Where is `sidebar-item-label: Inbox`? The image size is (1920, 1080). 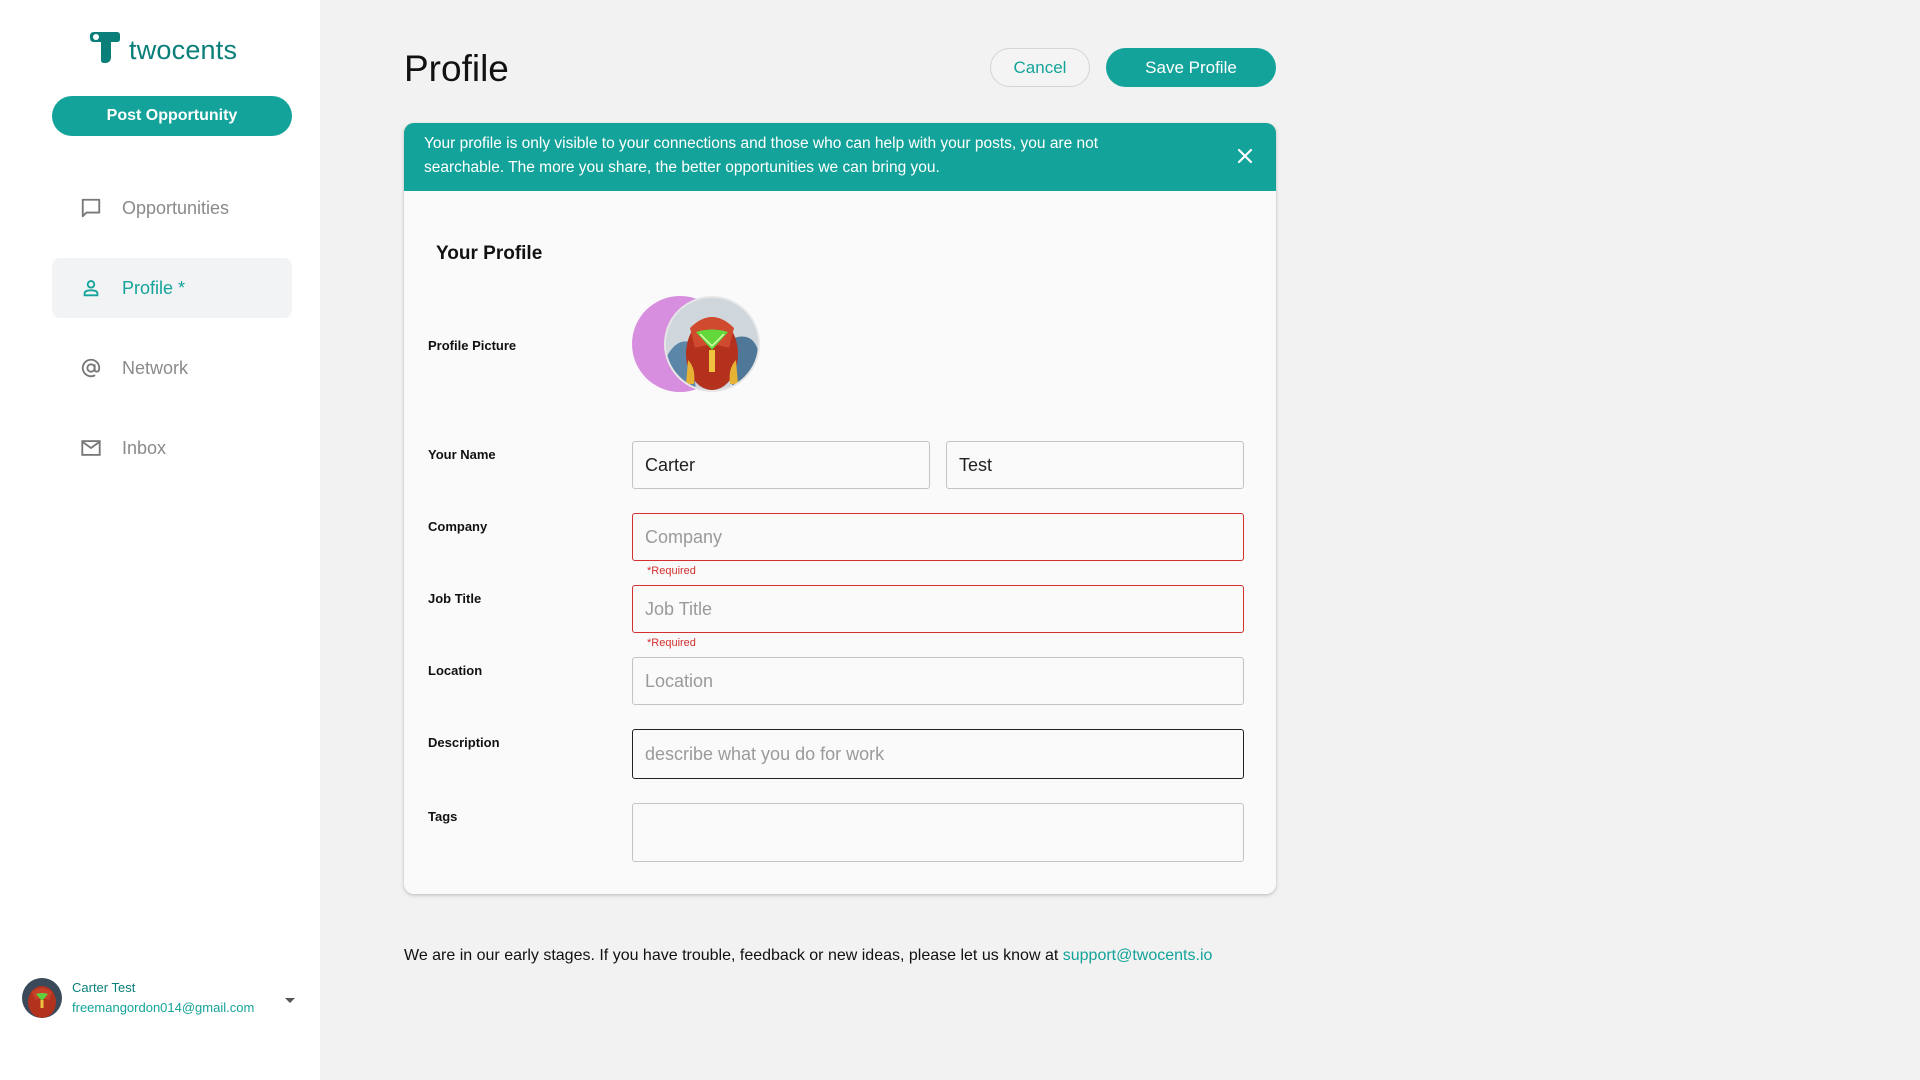 sidebar-item-label: Inbox is located at coordinates (144, 447).